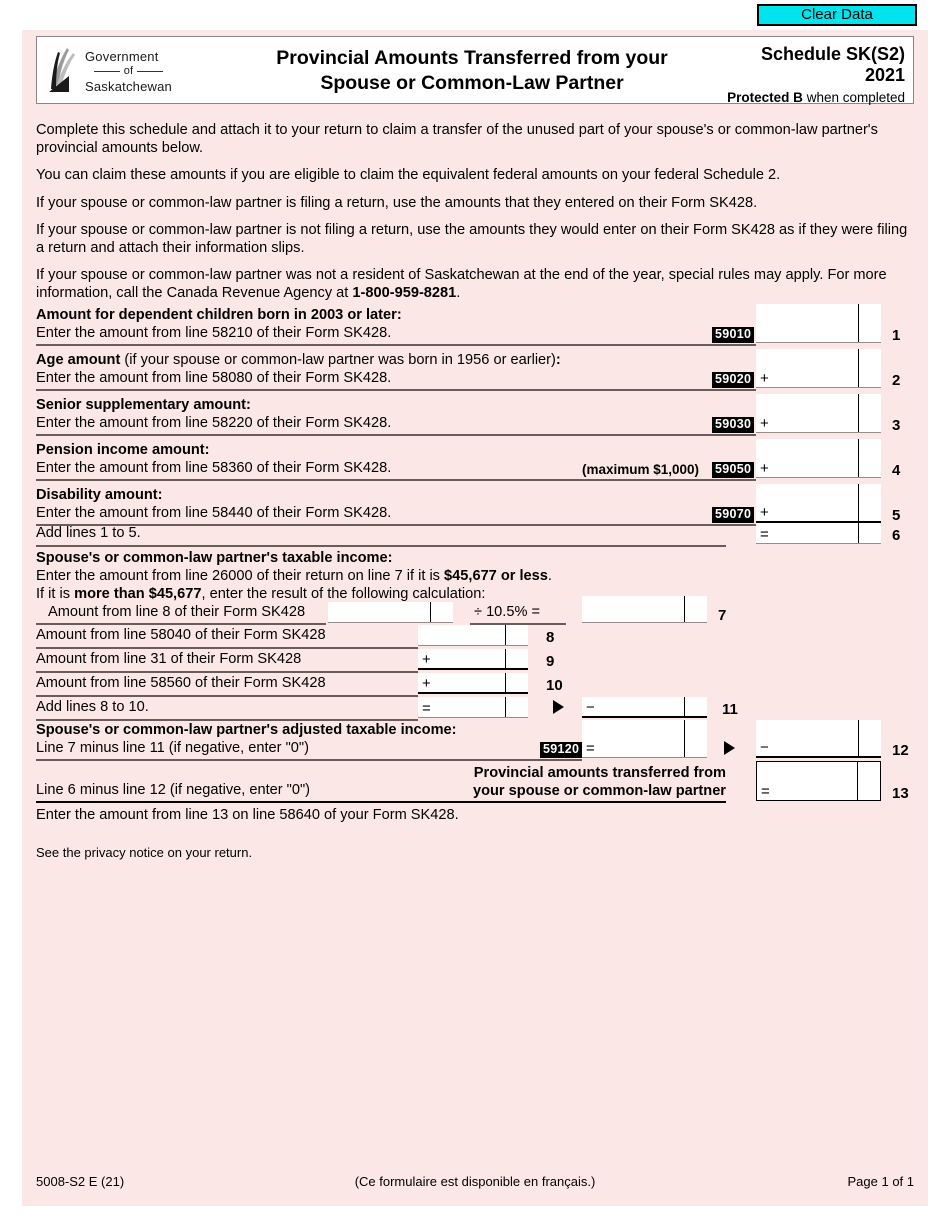 This screenshot has height=1230, width=950. I want to click on line11-rule, so click(227, 720).